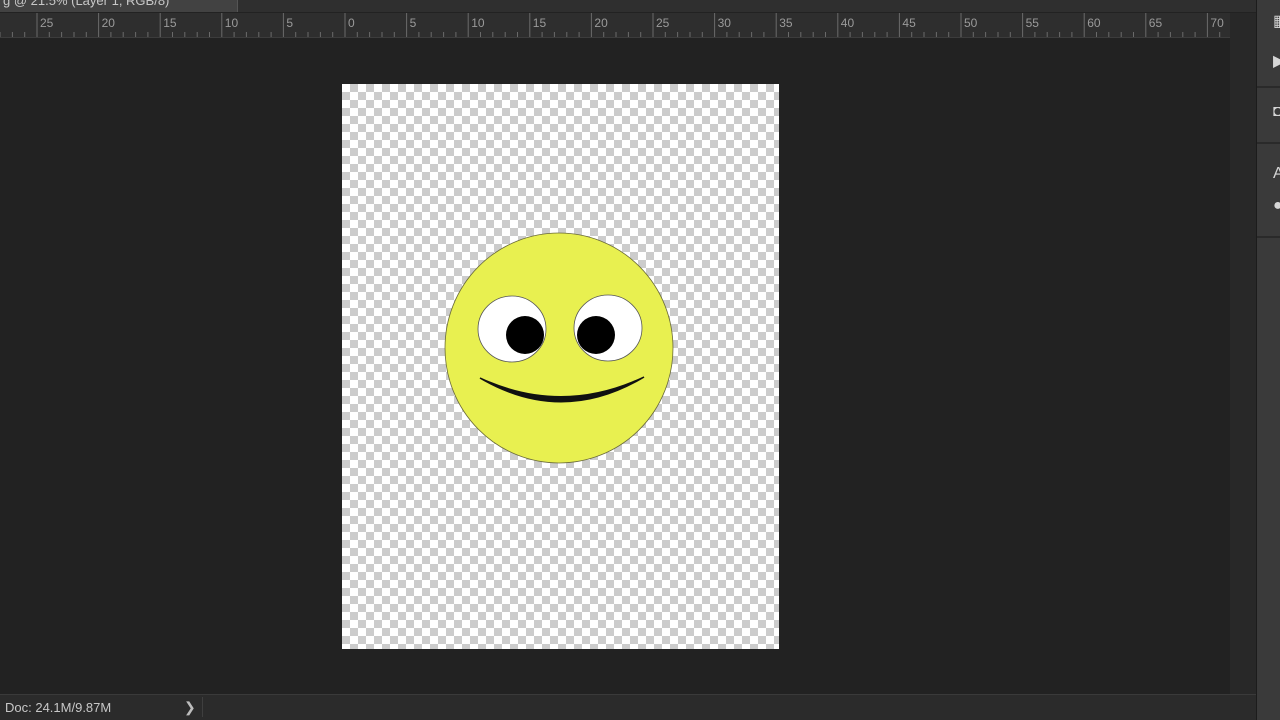 Image resolution: width=1280 pixels, height=720 pixels. Describe the element at coordinates (1243, 353) in the screenshot. I see `panel-gutter` at that location.